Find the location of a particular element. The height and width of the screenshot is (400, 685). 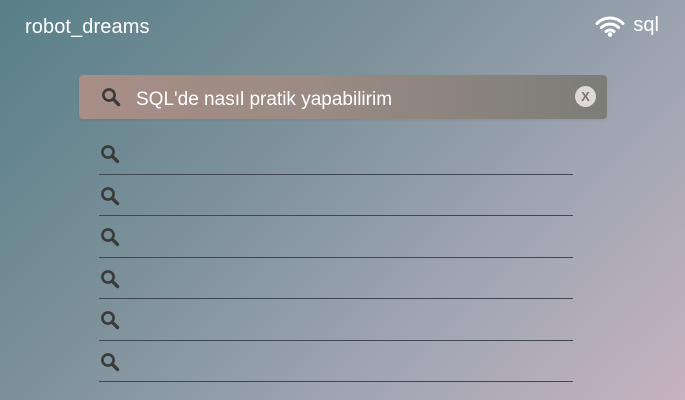

brand-label: robot_dreams is located at coordinates (87, 27).